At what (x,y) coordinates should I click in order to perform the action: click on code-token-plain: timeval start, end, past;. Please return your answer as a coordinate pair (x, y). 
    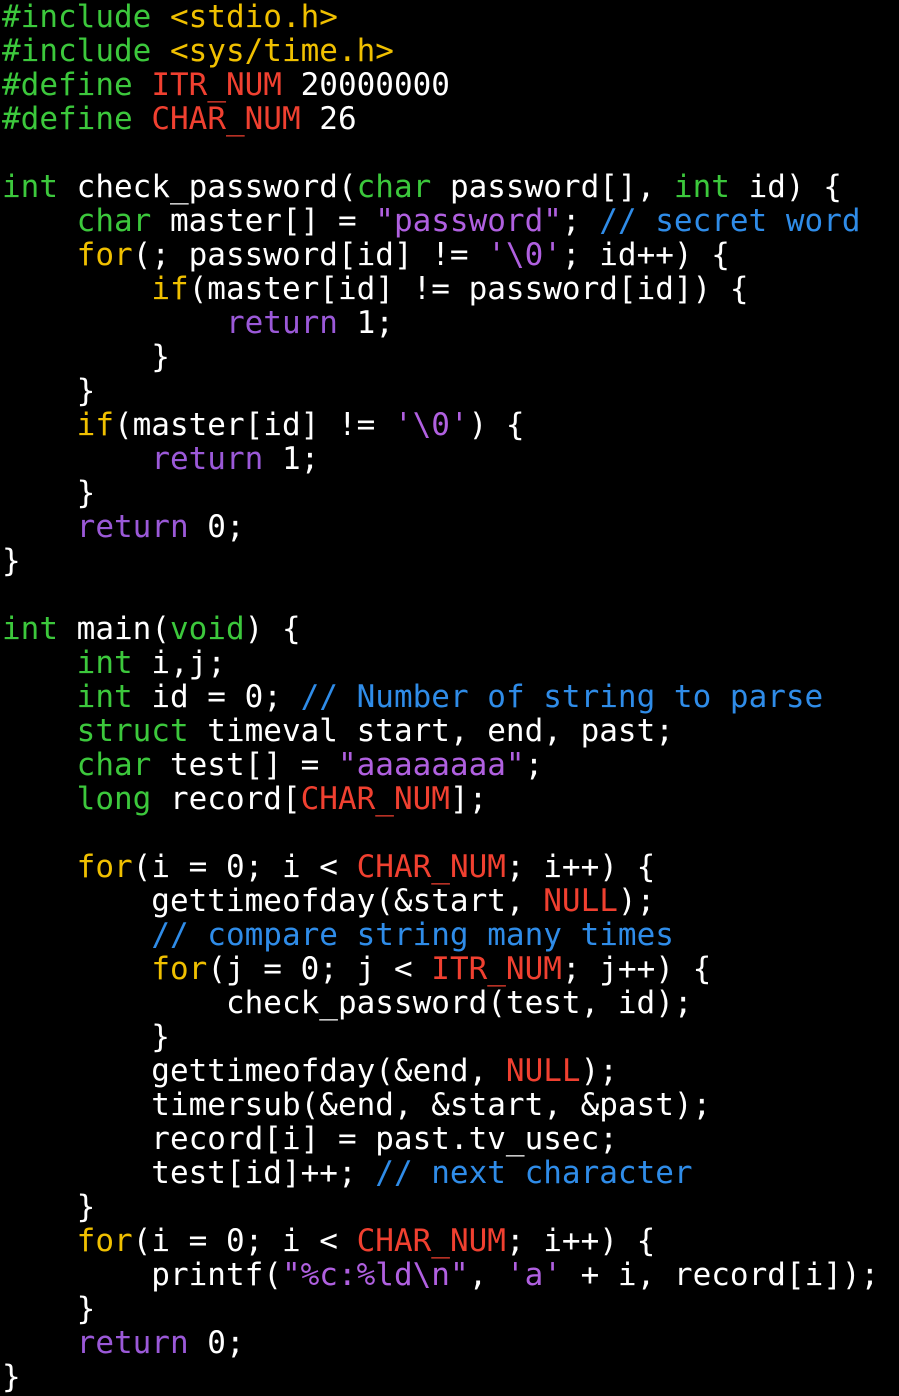
    Looking at the image, I should click on (431, 731).